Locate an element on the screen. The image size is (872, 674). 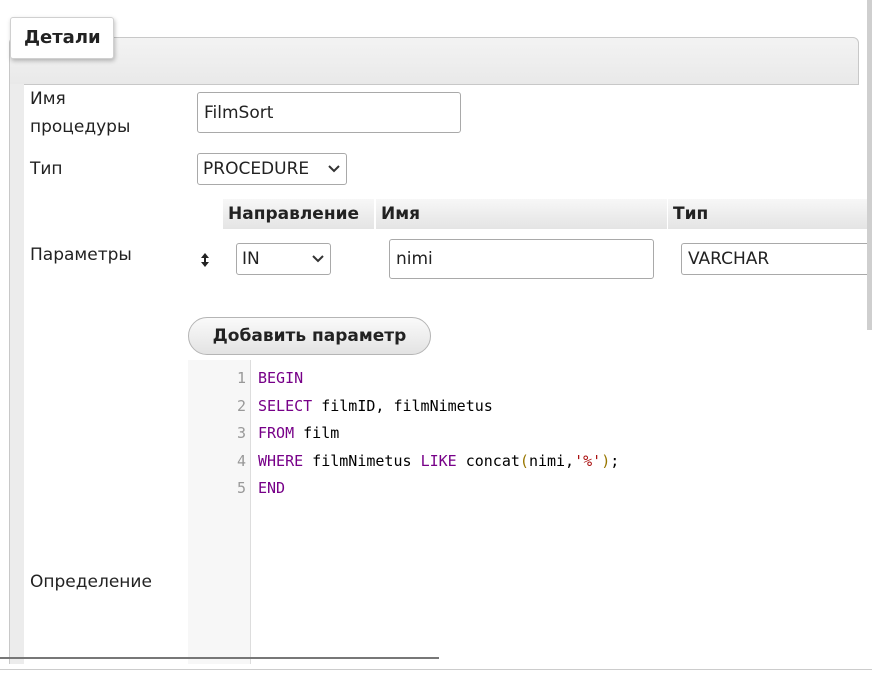
param-name-input is located at coordinates (521, 259).